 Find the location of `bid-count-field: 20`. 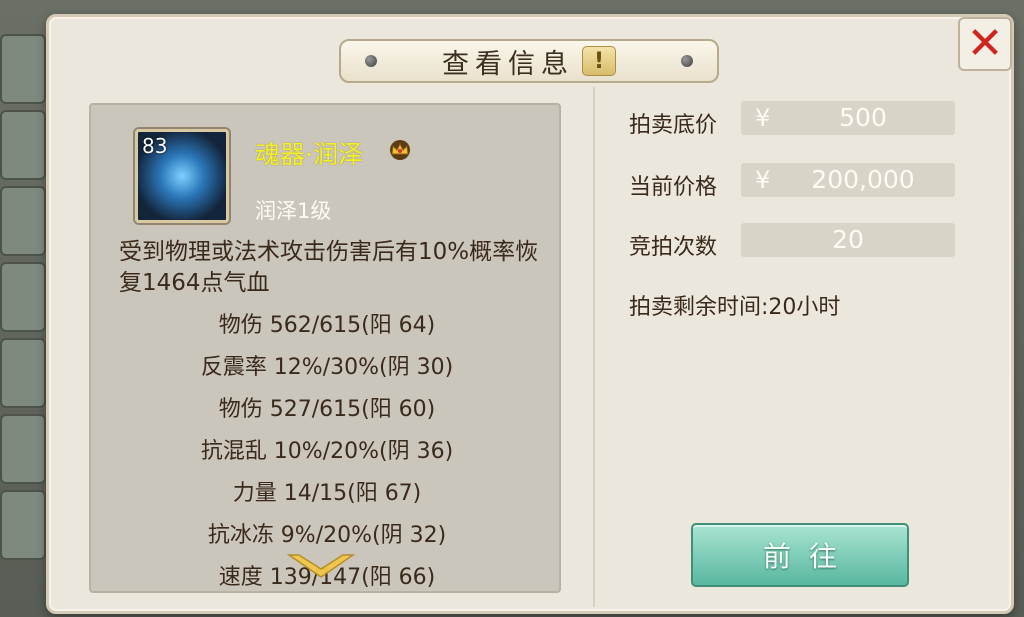

bid-count-field: 20 is located at coordinates (848, 240).